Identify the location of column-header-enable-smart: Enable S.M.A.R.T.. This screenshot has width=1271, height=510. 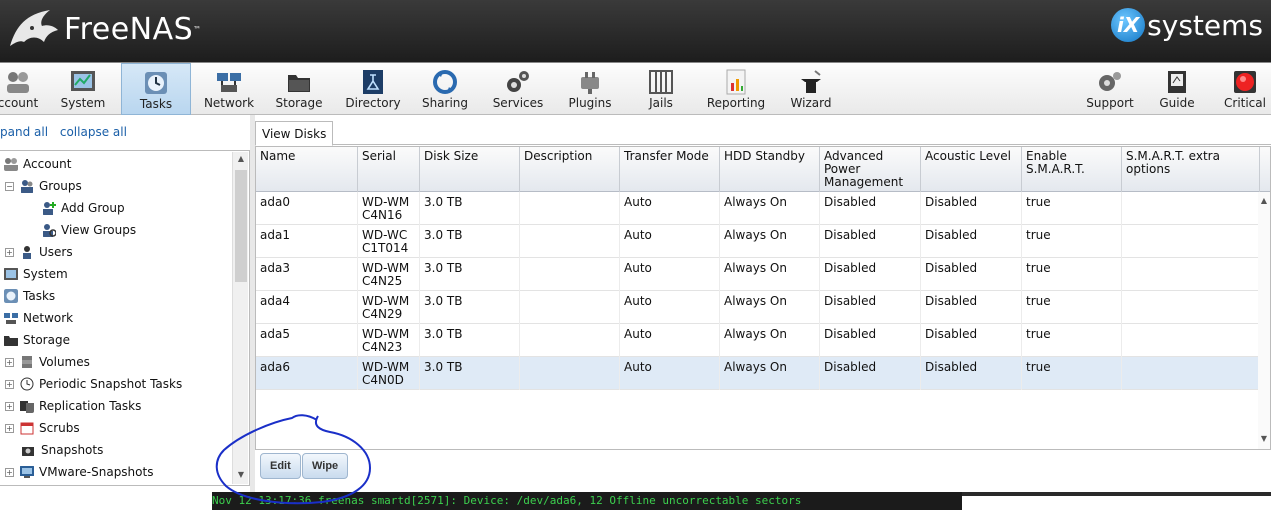
(1072, 169).